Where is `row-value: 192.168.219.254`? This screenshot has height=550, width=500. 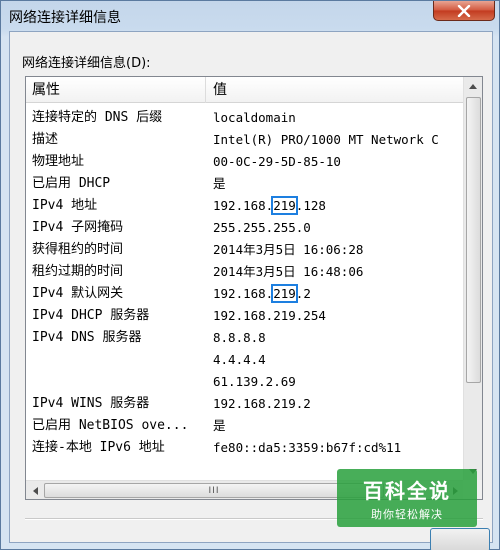 row-value: 192.168.219.254 is located at coordinates (269, 315).